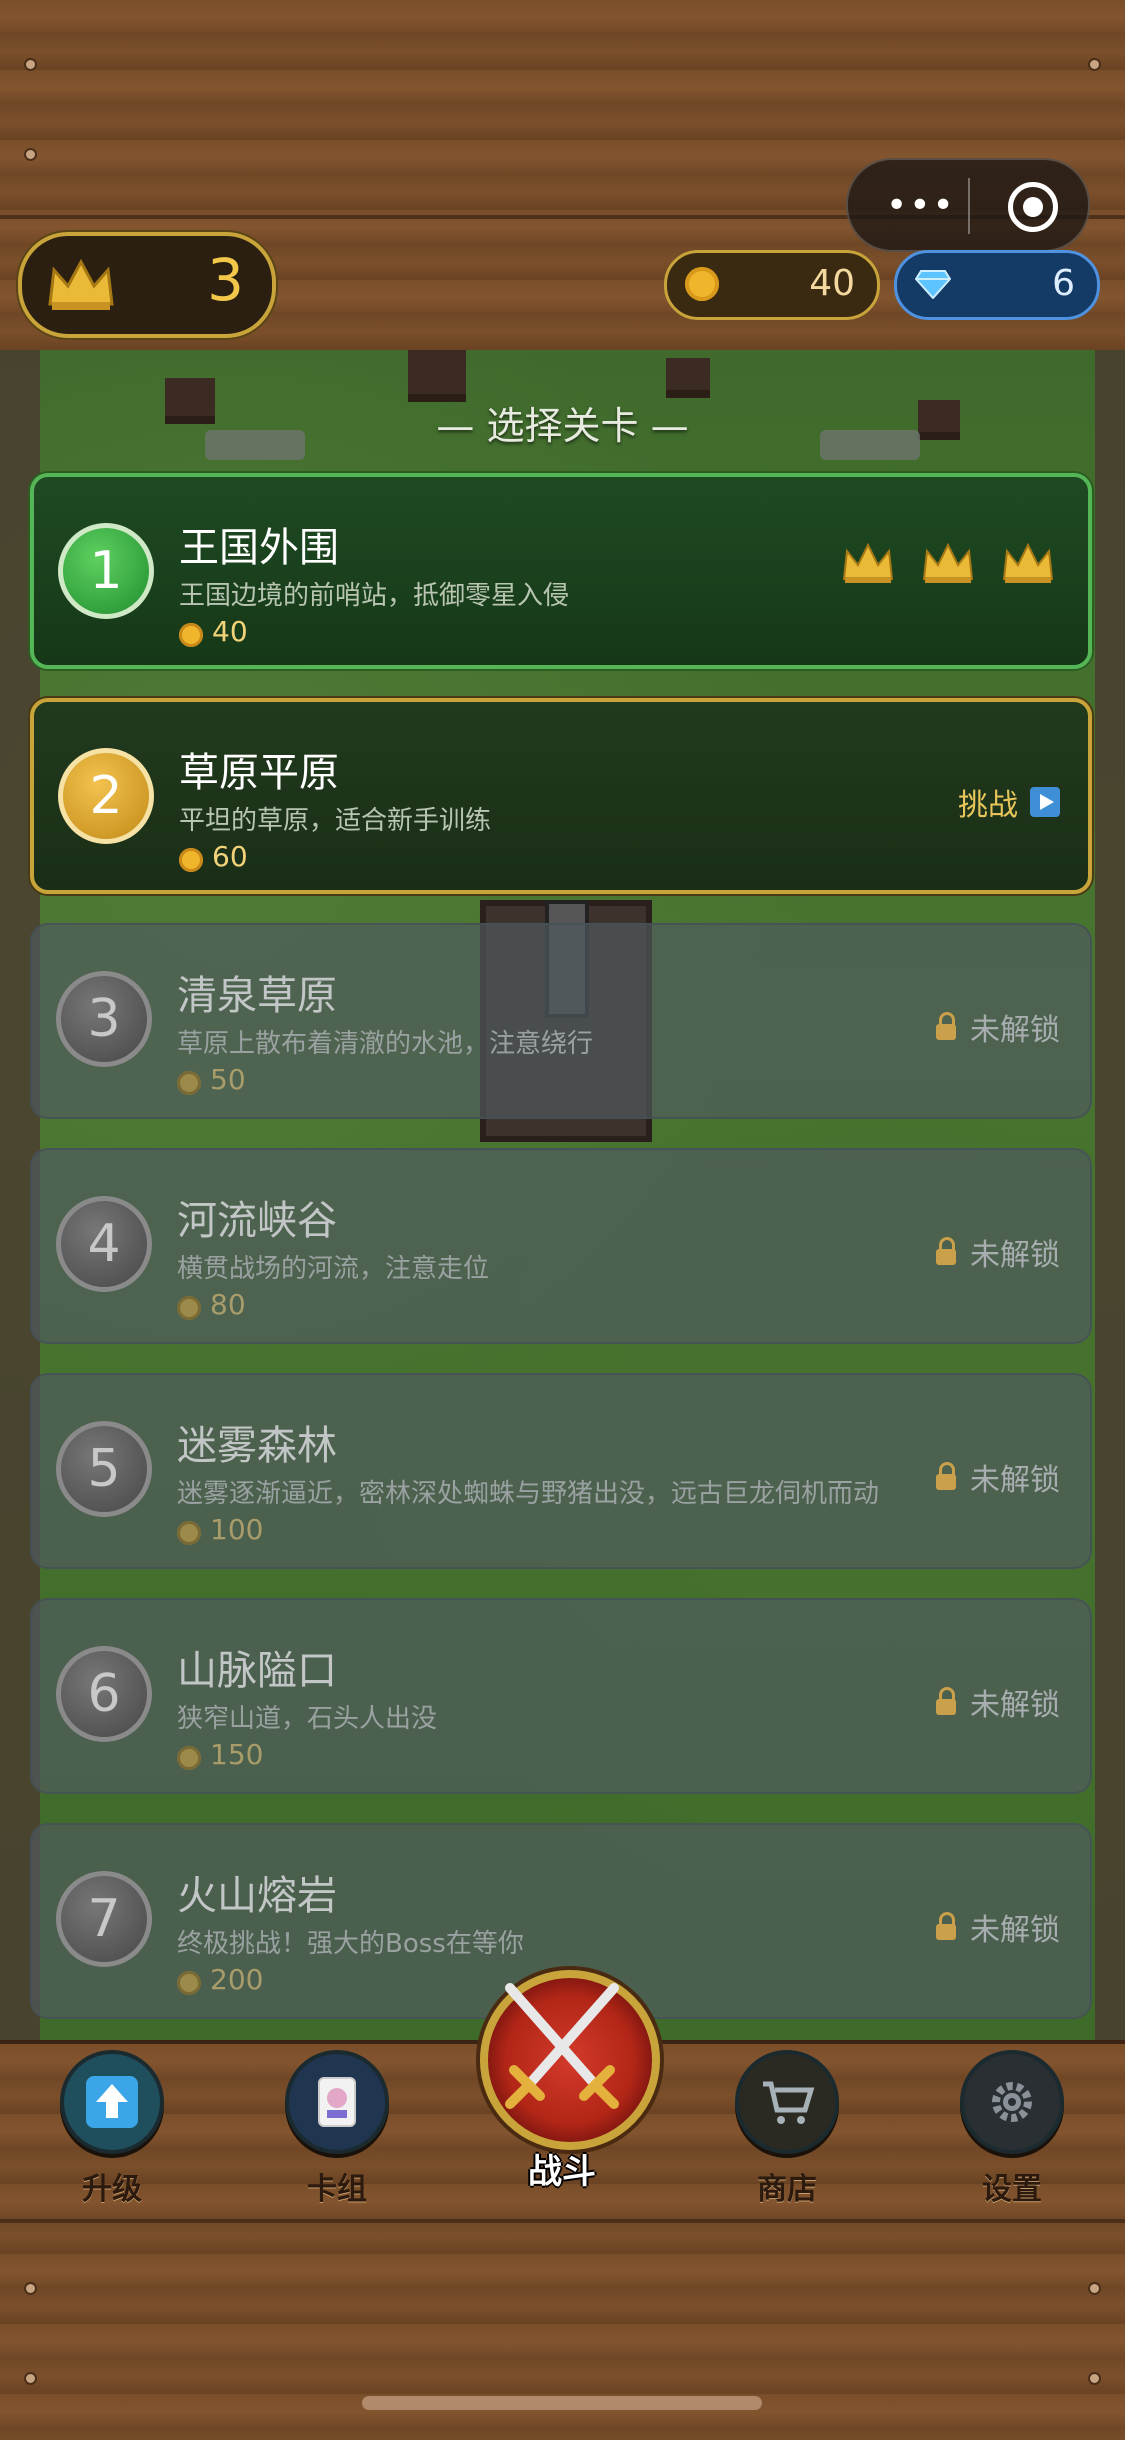  Describe the element at coordinates (257, 996) in the screenshot. I see `level-name: 清泉草原` at that location.